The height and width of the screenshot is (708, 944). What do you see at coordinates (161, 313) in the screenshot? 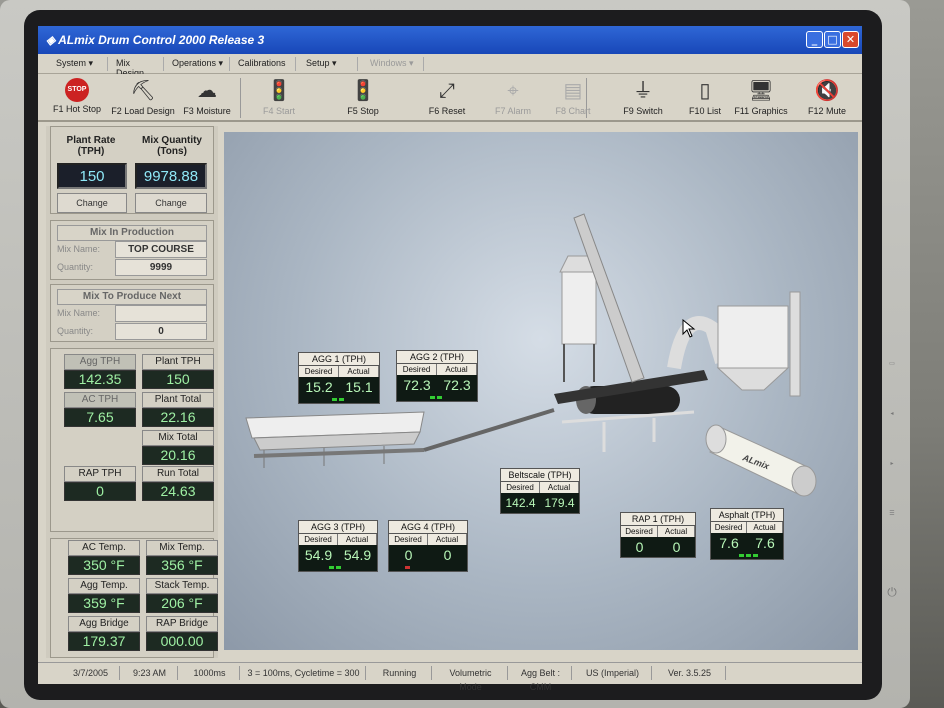
I see `next-mix-name-value` at bounding box center [161, 313].